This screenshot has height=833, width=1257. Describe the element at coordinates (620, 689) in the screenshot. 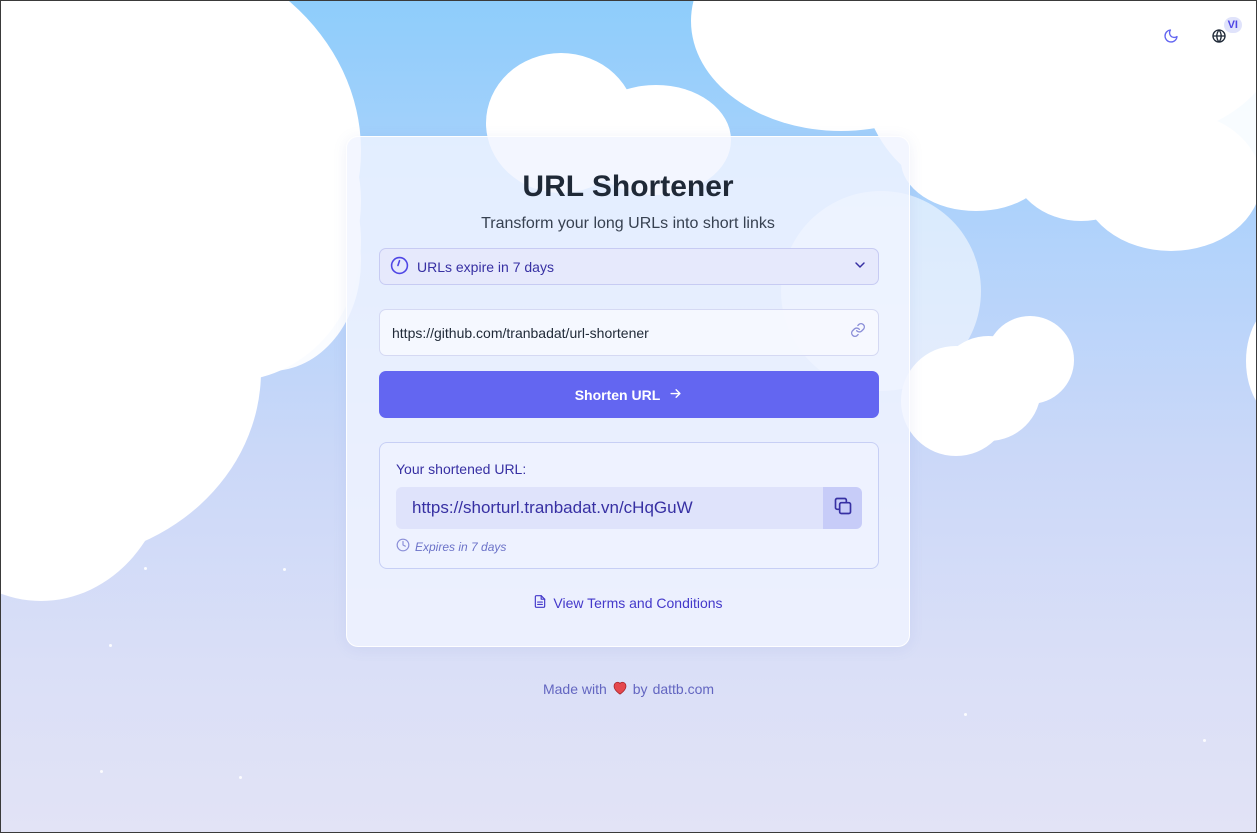

I see `heart-icon` at that location.